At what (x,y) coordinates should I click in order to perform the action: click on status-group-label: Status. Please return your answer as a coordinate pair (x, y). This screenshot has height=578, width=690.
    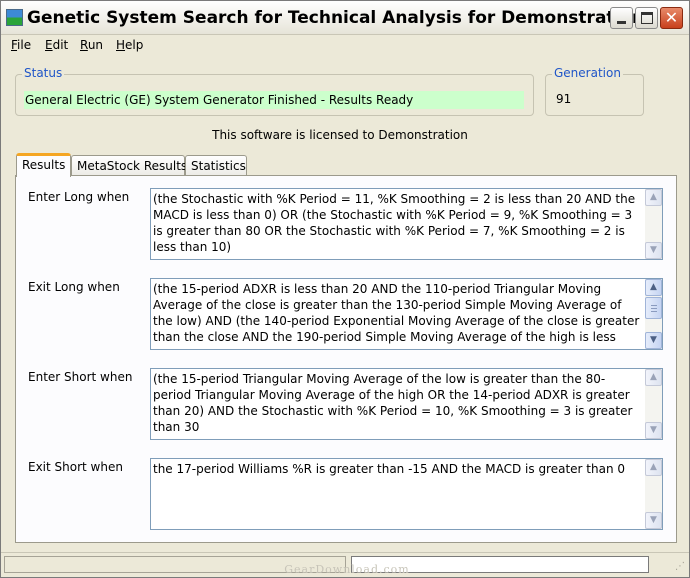
    Looking at the image, I should click on (43, 73).